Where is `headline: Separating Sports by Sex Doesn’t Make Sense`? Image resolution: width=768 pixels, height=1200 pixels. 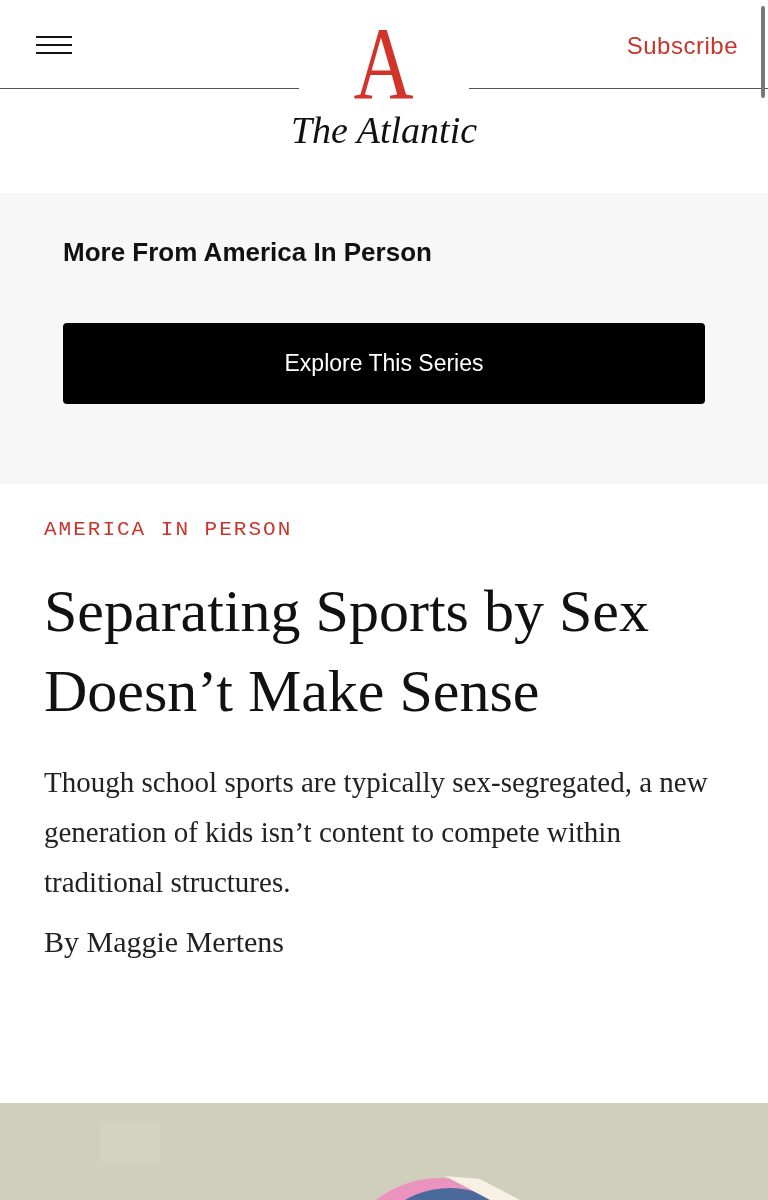
headline: Separating Sports by Sex Doesn’t Make Sense is located at coordinates (347, 651).